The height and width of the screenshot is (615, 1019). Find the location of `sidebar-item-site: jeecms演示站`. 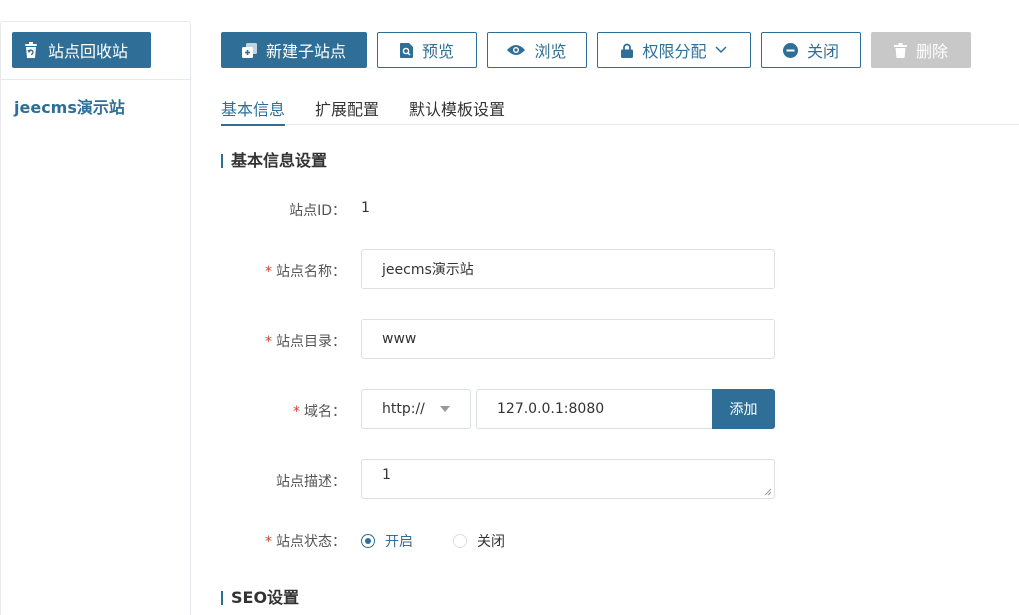

sidebar-item-site: jeecms演示站 is located at coordinates (69, 106).